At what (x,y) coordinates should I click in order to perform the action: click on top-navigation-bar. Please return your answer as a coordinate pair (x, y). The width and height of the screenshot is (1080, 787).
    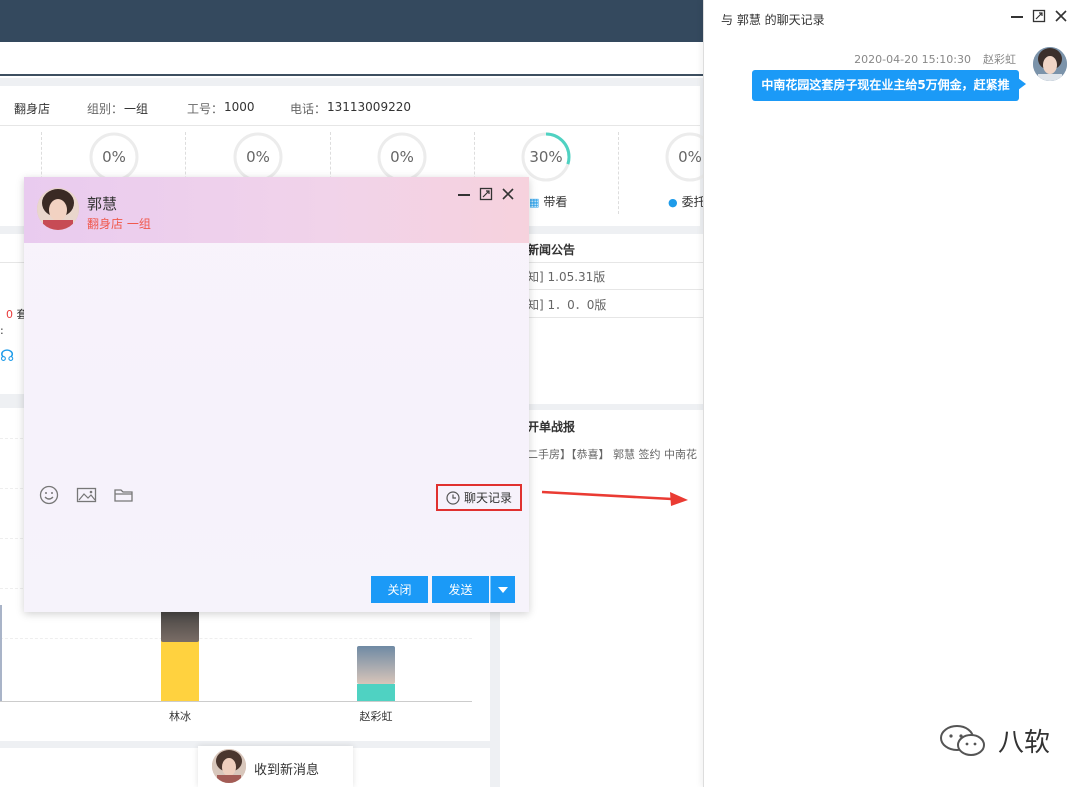
    Looking at the image, I should click on (352, 21).